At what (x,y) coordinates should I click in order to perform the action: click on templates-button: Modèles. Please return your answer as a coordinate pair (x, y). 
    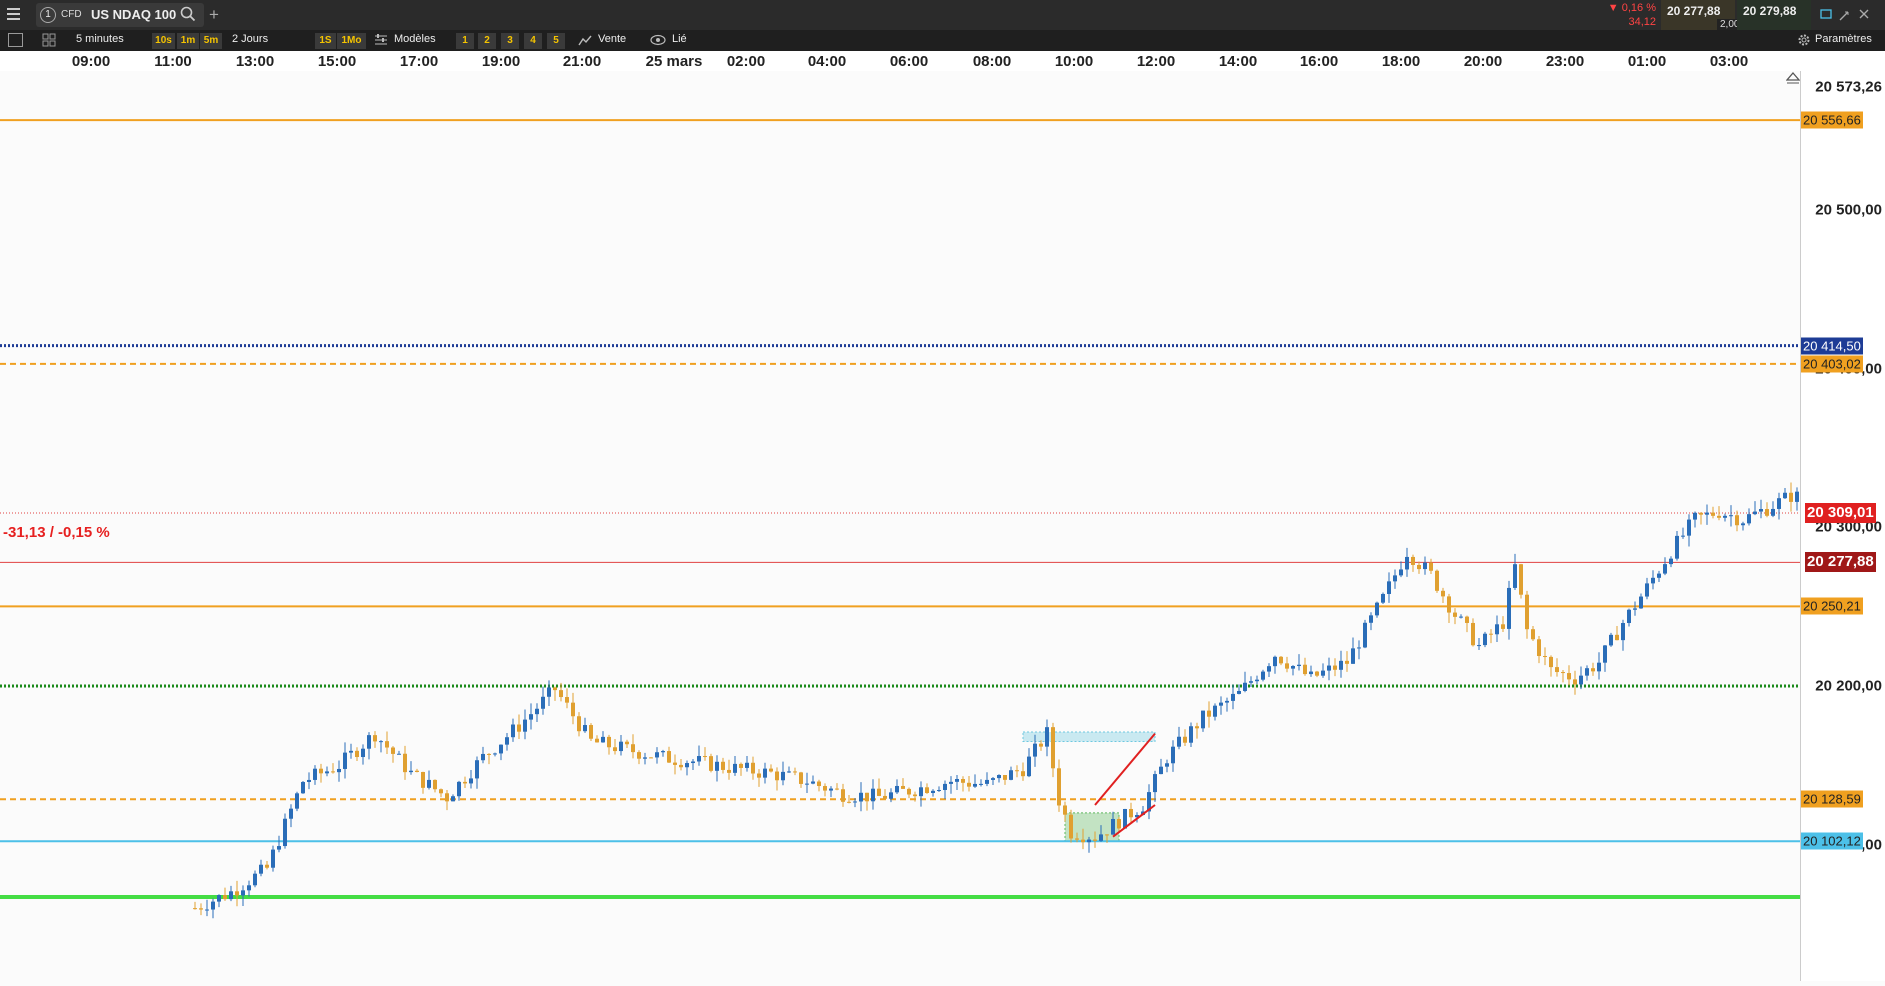
    Looking at the image, I should click on (415, 39).